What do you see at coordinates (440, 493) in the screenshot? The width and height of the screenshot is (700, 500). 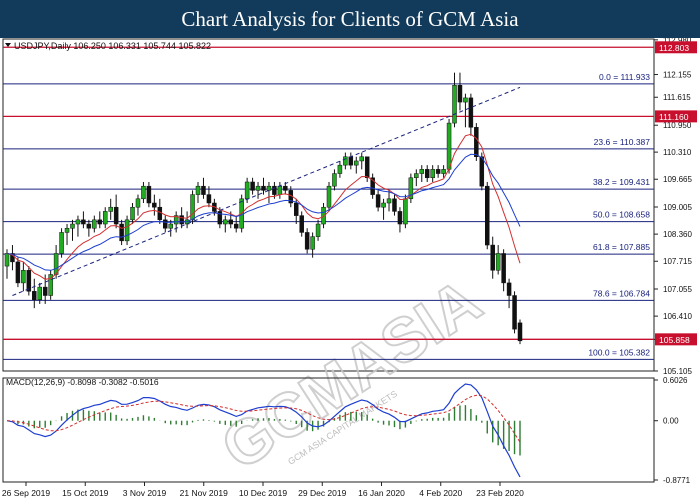 I see `x-tick-label: 4 Feb 2020` at bounding box center [440, 493].